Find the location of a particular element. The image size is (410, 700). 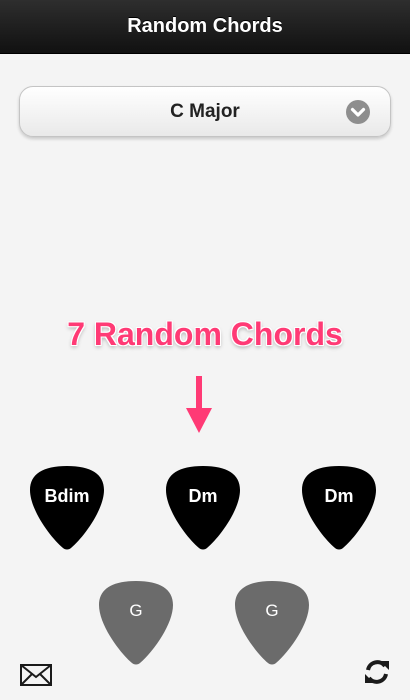

chord-count-banner: 7 Random Chords is located at coordinates (205, 334).